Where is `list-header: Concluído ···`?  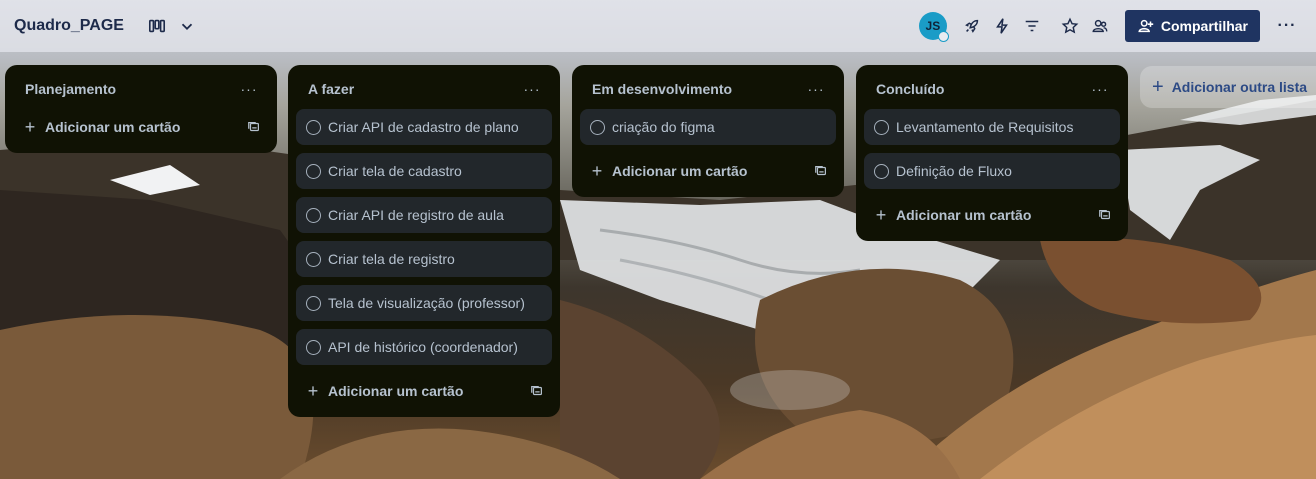
list-header: Concluído ··· is located at coordinates (992, 89).